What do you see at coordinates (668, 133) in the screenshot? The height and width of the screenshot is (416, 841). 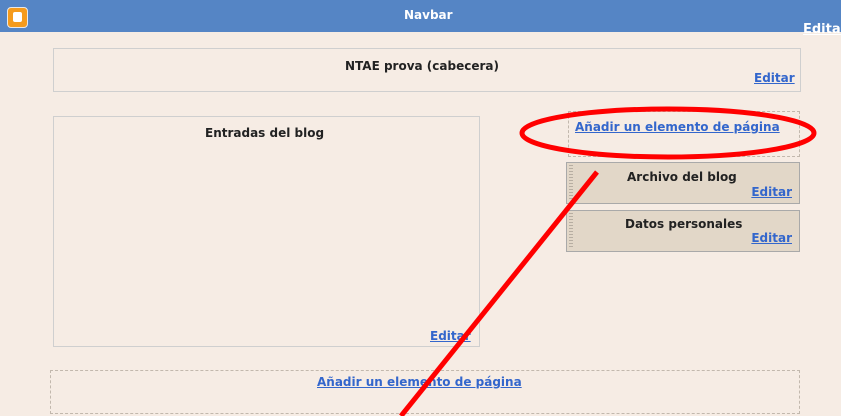 I see `highlight-ellipse` at bounding box center [668, 133].